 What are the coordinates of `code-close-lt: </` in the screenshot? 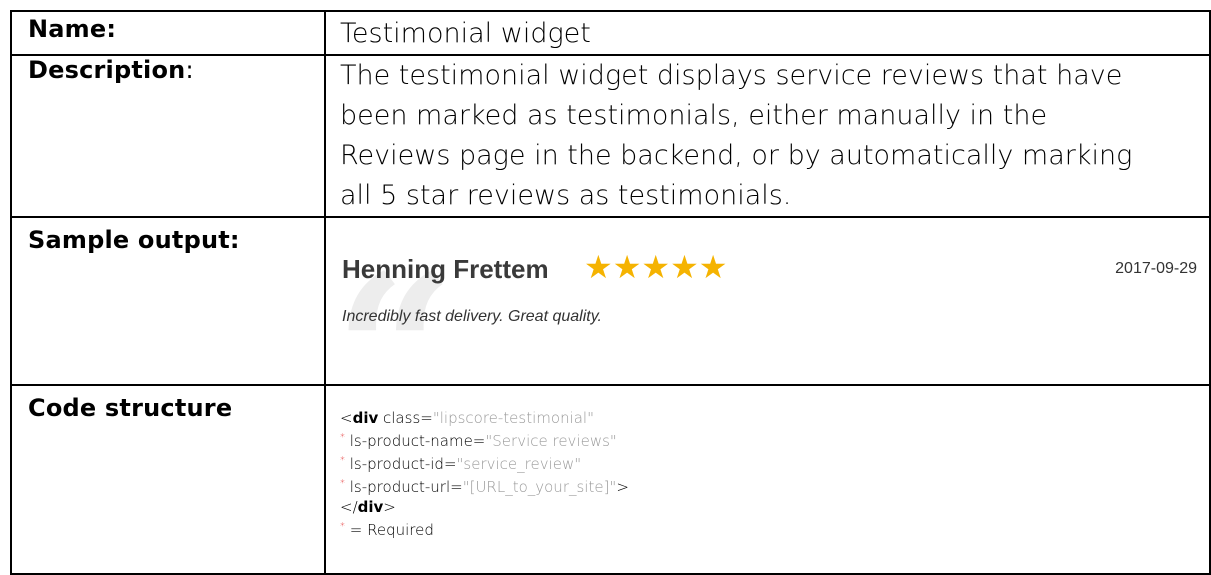 It's located at (349, 507).